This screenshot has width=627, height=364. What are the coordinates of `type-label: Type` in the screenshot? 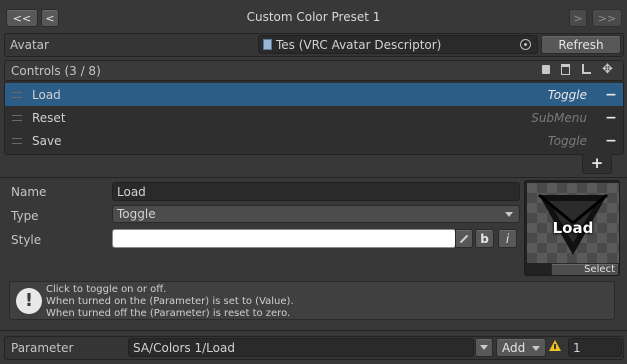 It's located at (25, 216).